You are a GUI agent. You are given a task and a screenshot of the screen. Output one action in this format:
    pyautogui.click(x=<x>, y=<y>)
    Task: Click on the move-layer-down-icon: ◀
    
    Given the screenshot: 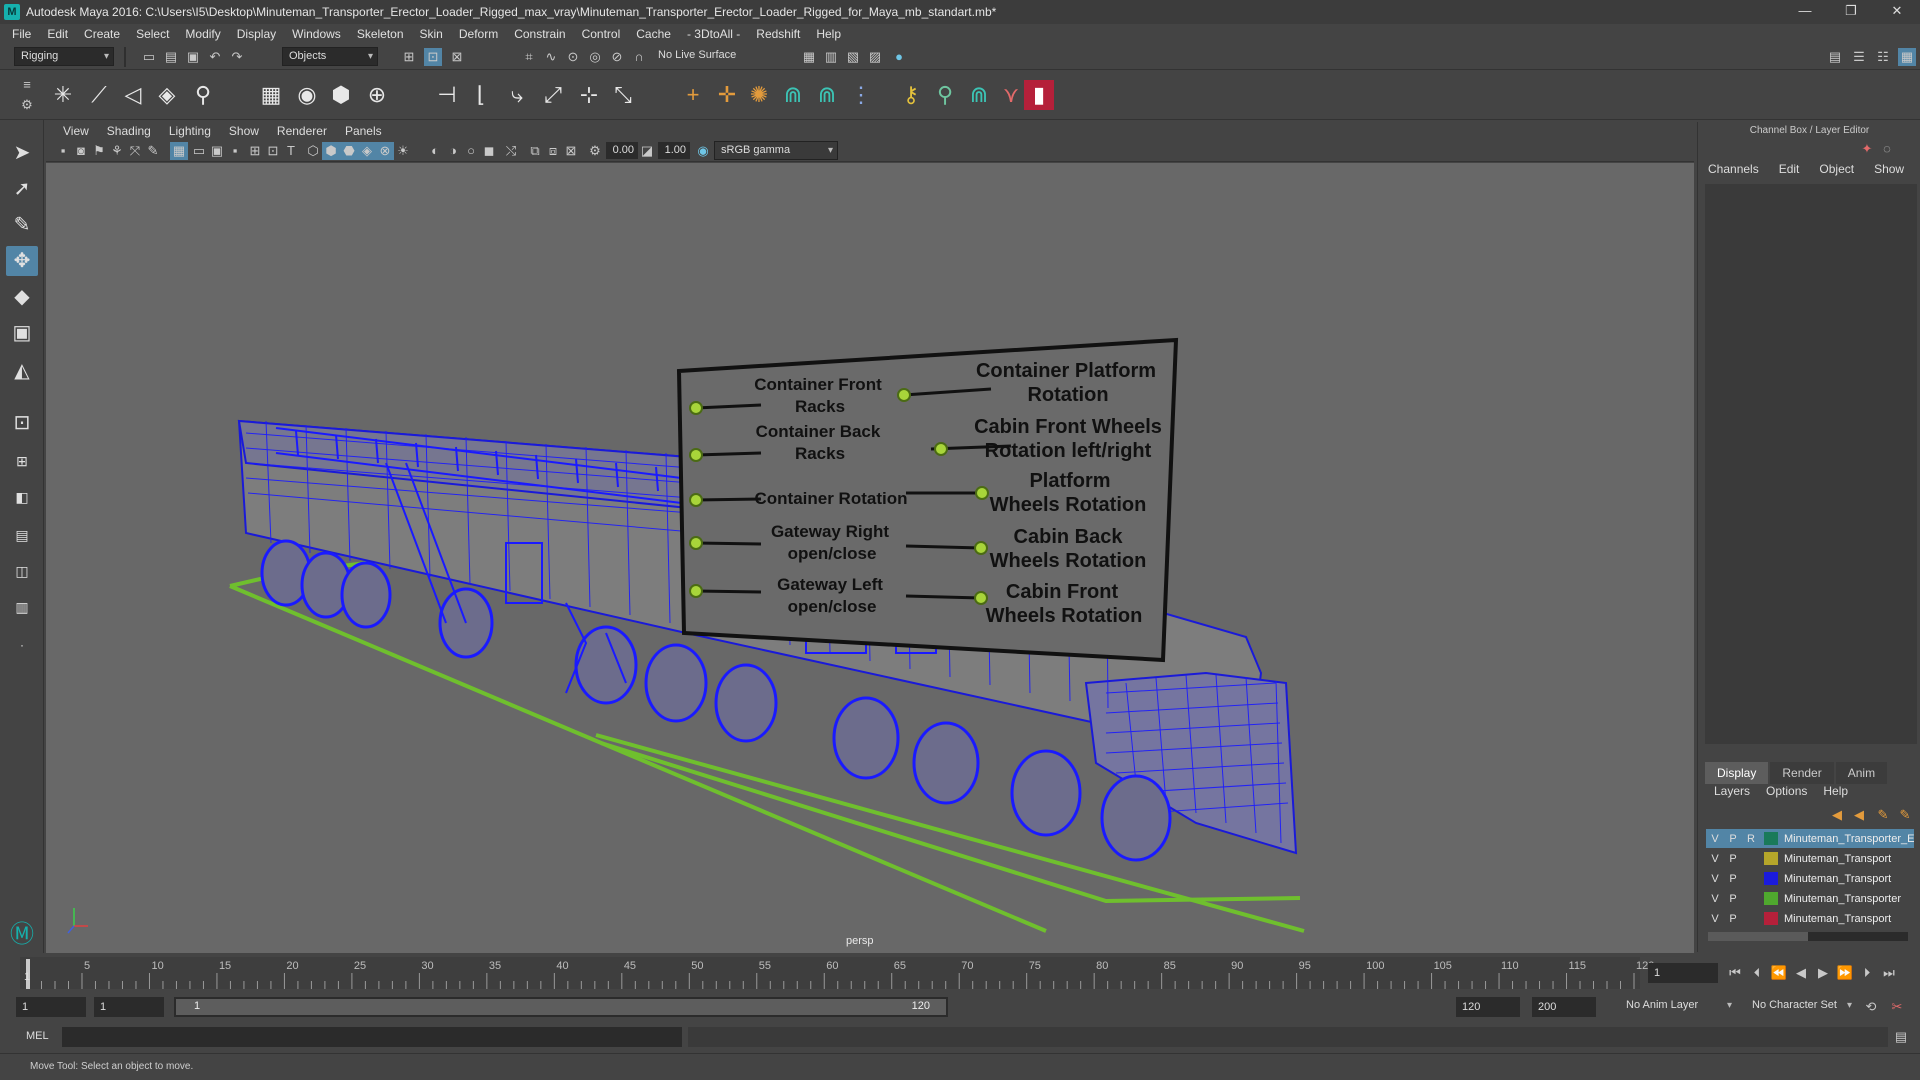 What is the action you would take?
    pyautogui.click(x=1859, y=815)
    